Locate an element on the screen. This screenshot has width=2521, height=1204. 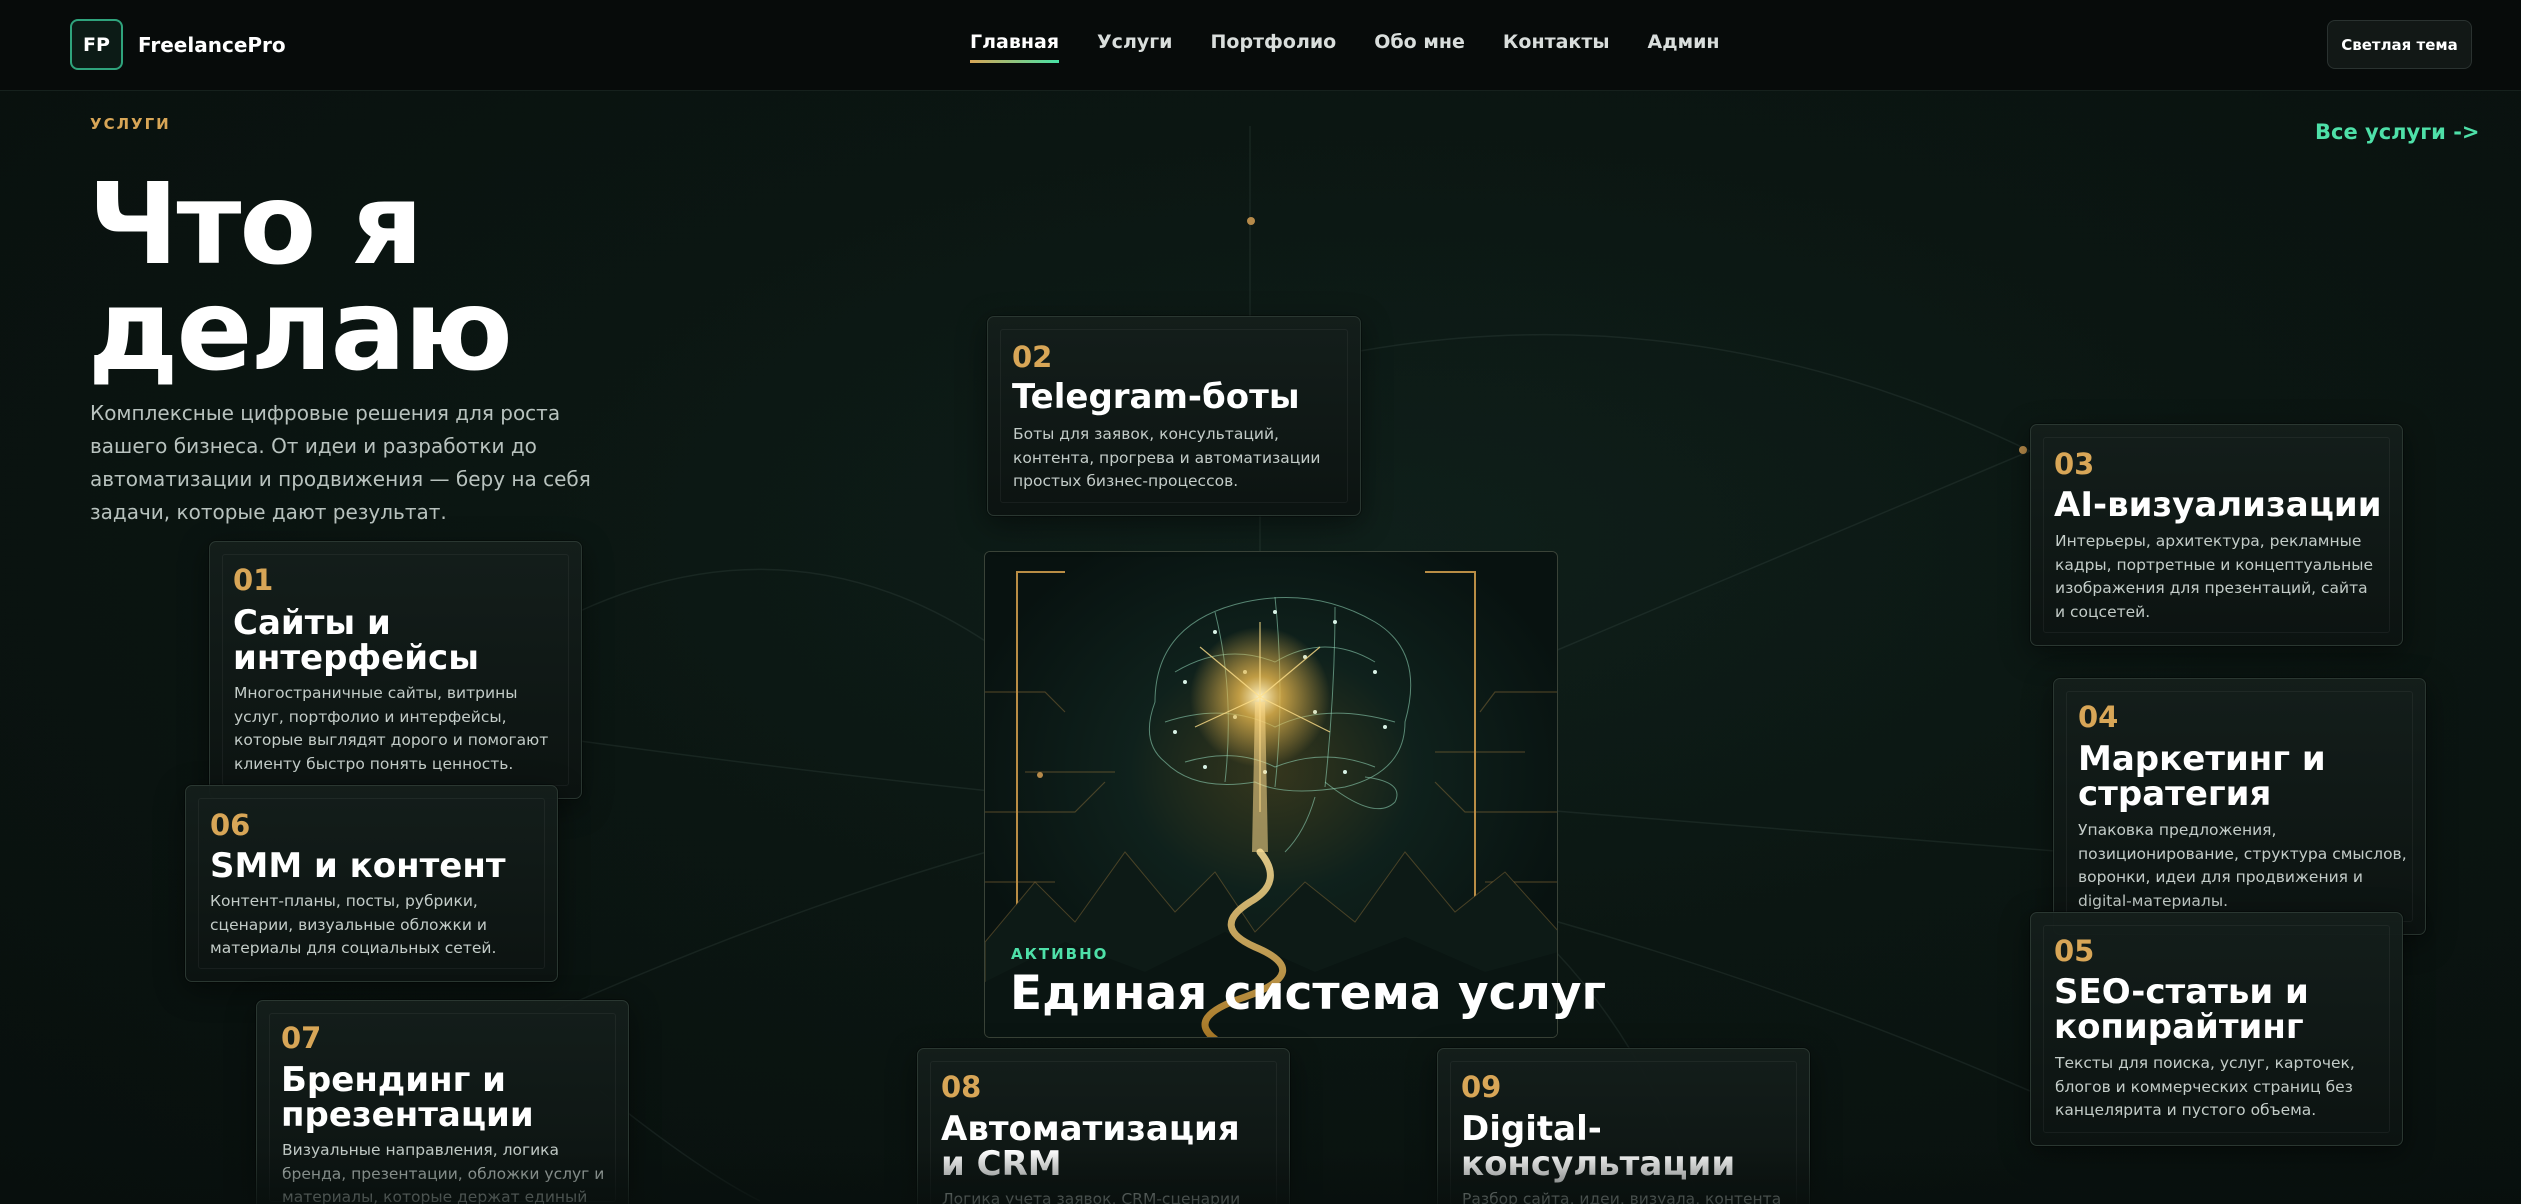
center-title: Единая система услуг is located at coordinates (1308, 993).